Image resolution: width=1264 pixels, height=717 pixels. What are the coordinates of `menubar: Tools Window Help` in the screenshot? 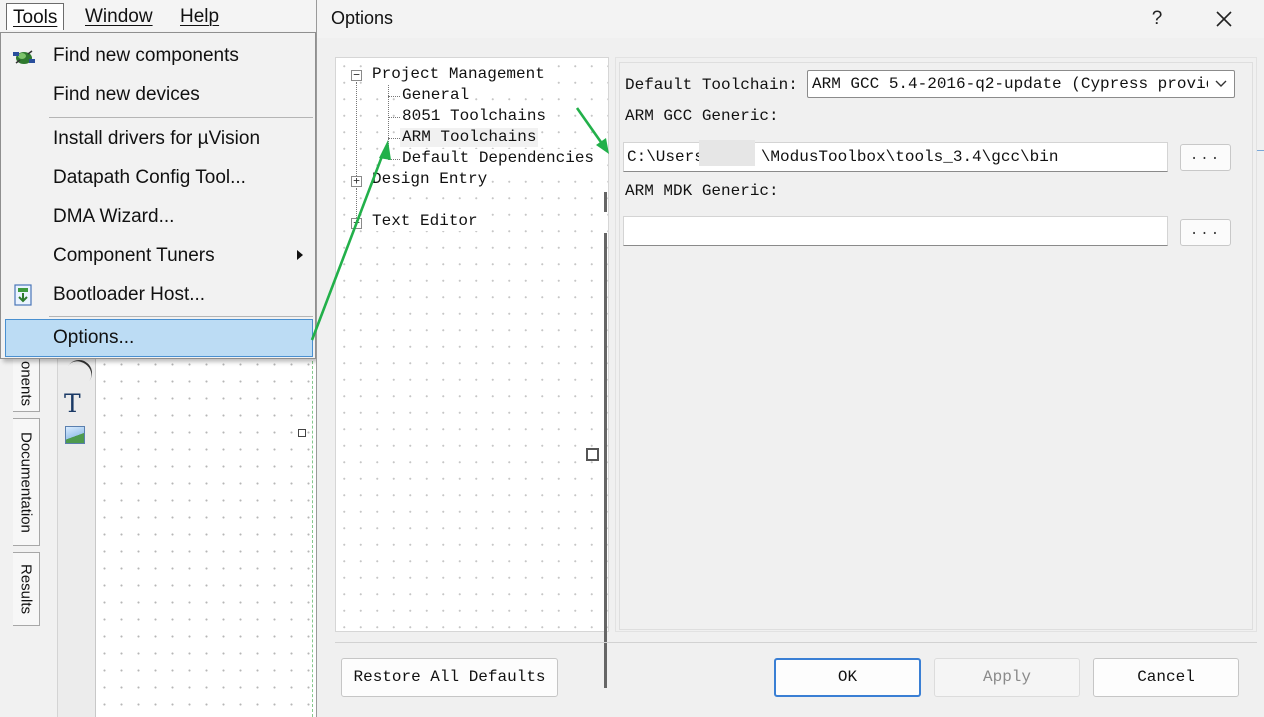 It's located at (158, 16).